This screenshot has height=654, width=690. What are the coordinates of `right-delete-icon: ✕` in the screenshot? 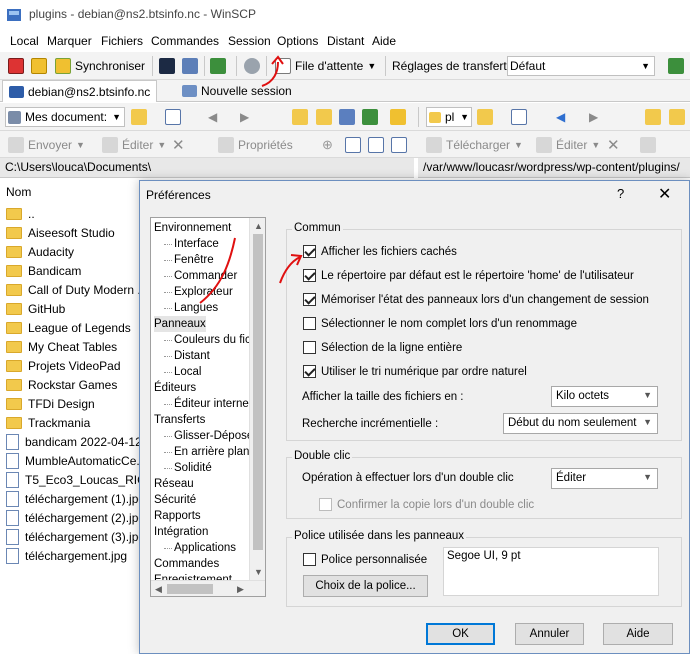 It's located at (613, 145).